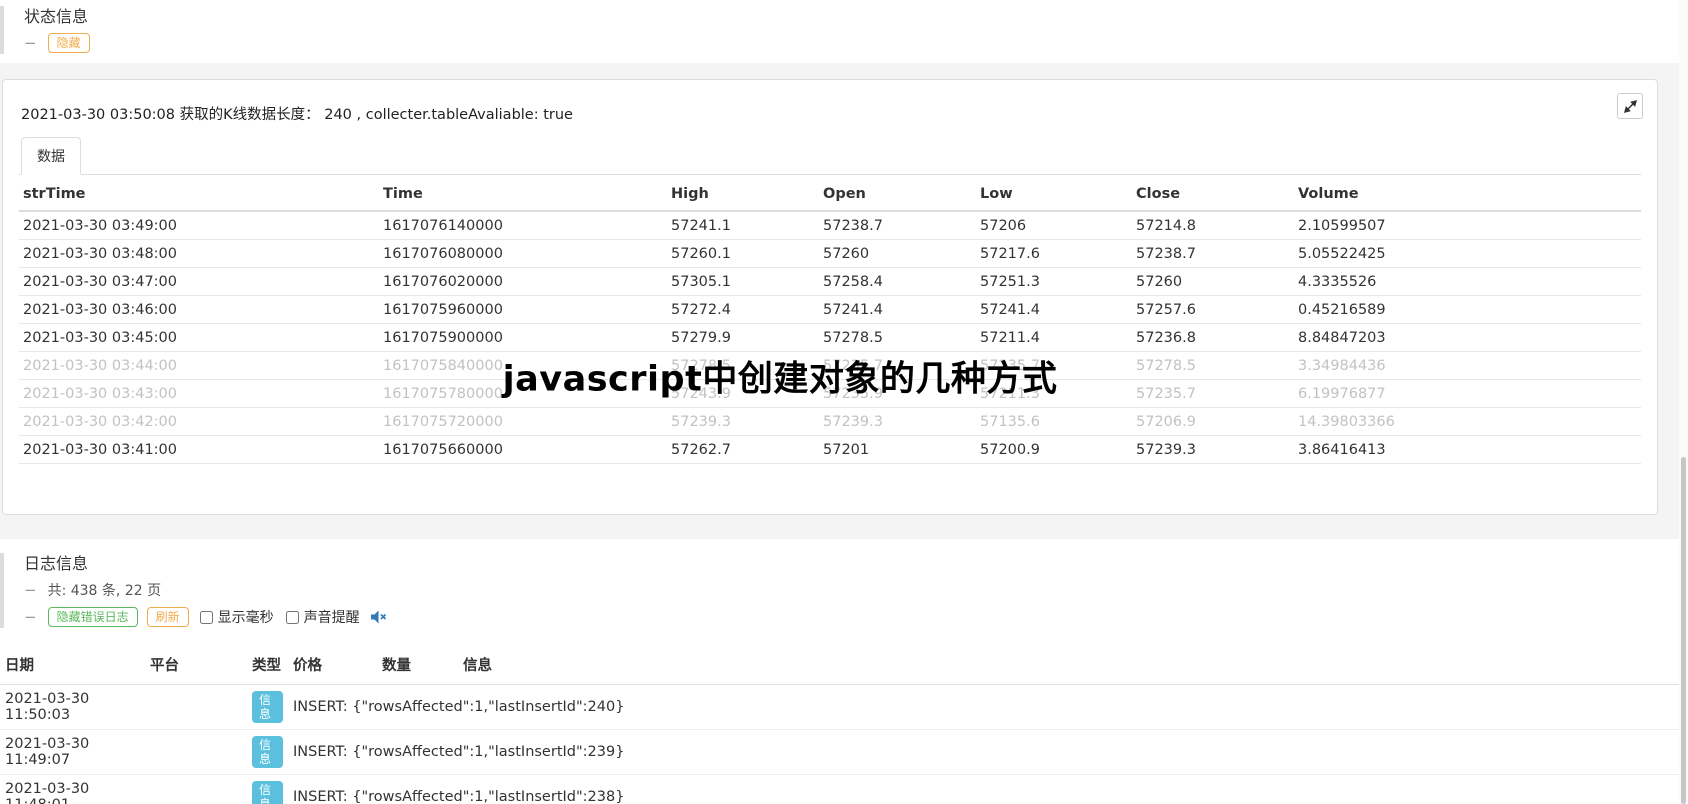 The height and width of the screenshot is (804, 1688). Describe the element at coordinates (897, 337) in the screenshot. I see `kline-cell-open: 57278.5` at that location.